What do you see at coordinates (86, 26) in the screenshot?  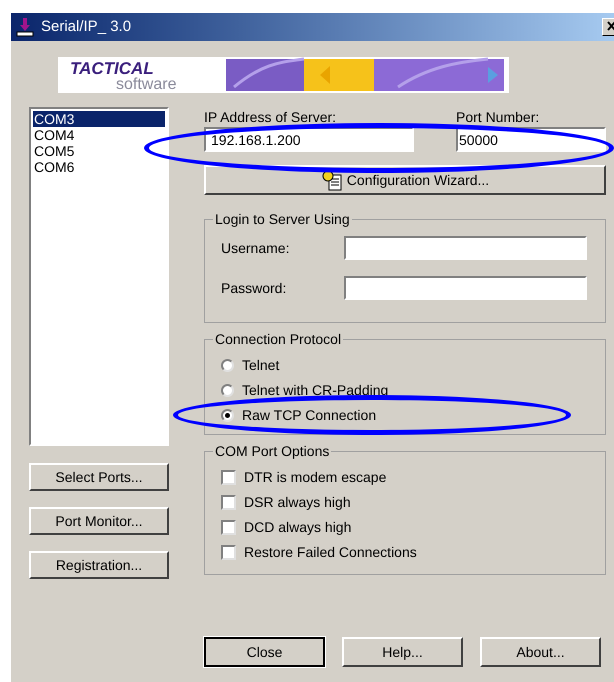 I see `window-title: Serial/IP_ 3.0` at bounding box center [86, 26].